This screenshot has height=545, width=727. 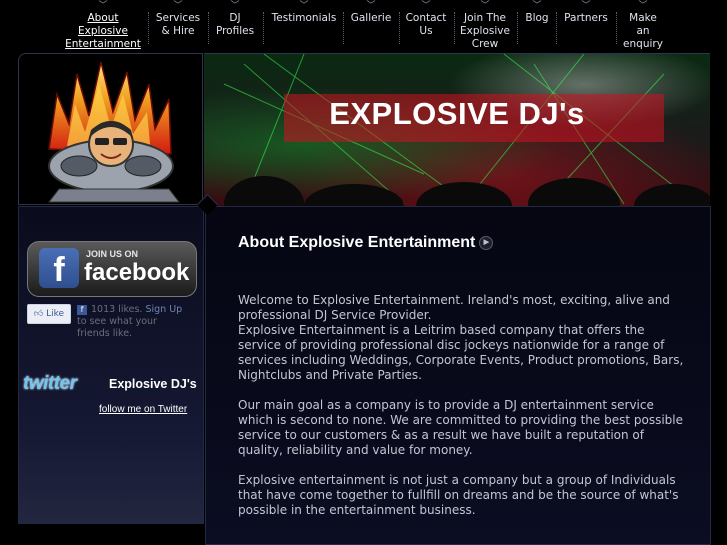 I want to click on dj-mascot-logo-icon, so click(x=114, y=132).